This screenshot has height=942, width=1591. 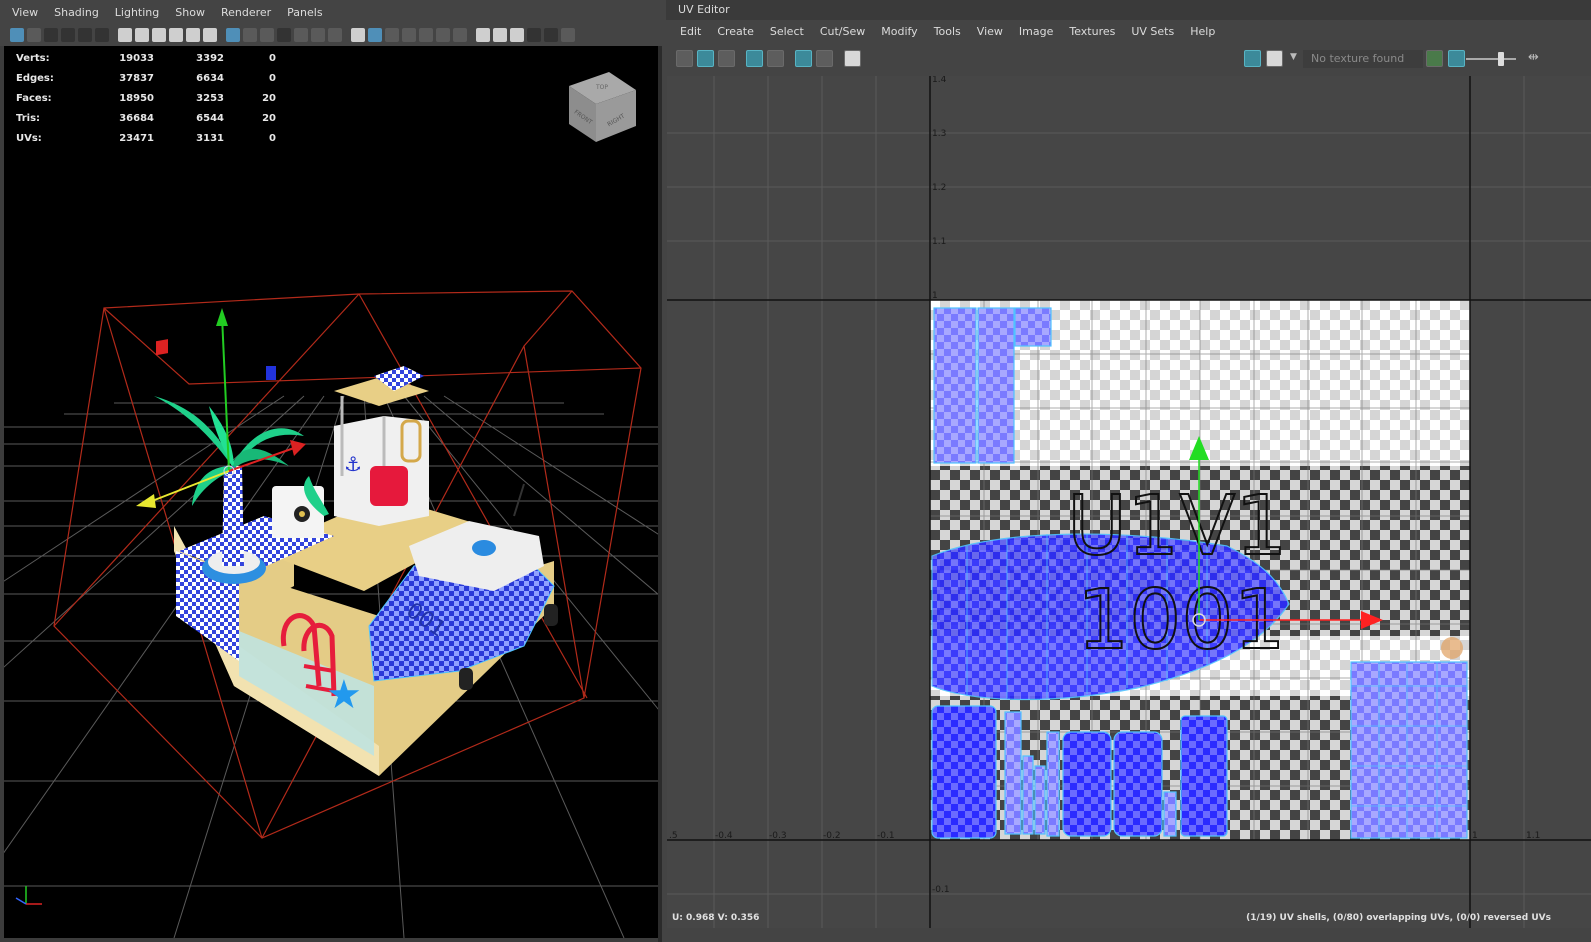 I want to click on lock-camera-icon, so click(x=142, y=35).